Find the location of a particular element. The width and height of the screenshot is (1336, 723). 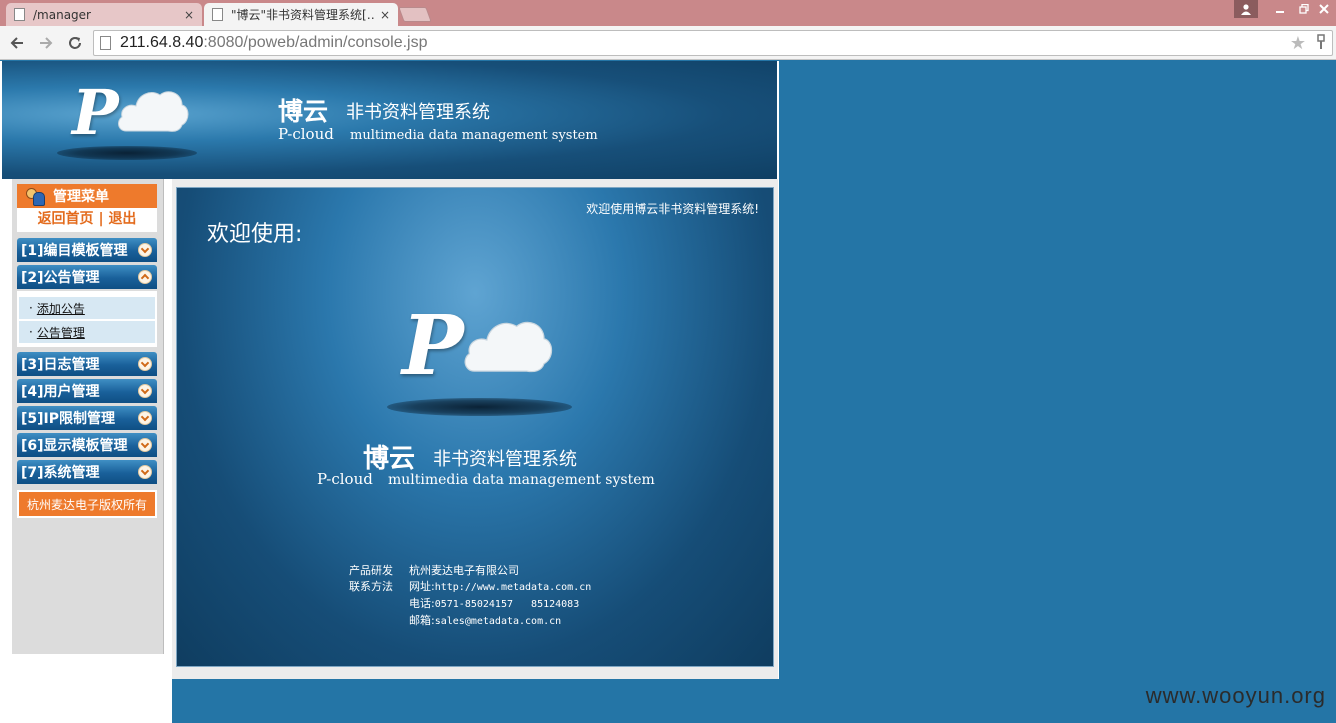

forward-icon is located at coordinates (46, 43).